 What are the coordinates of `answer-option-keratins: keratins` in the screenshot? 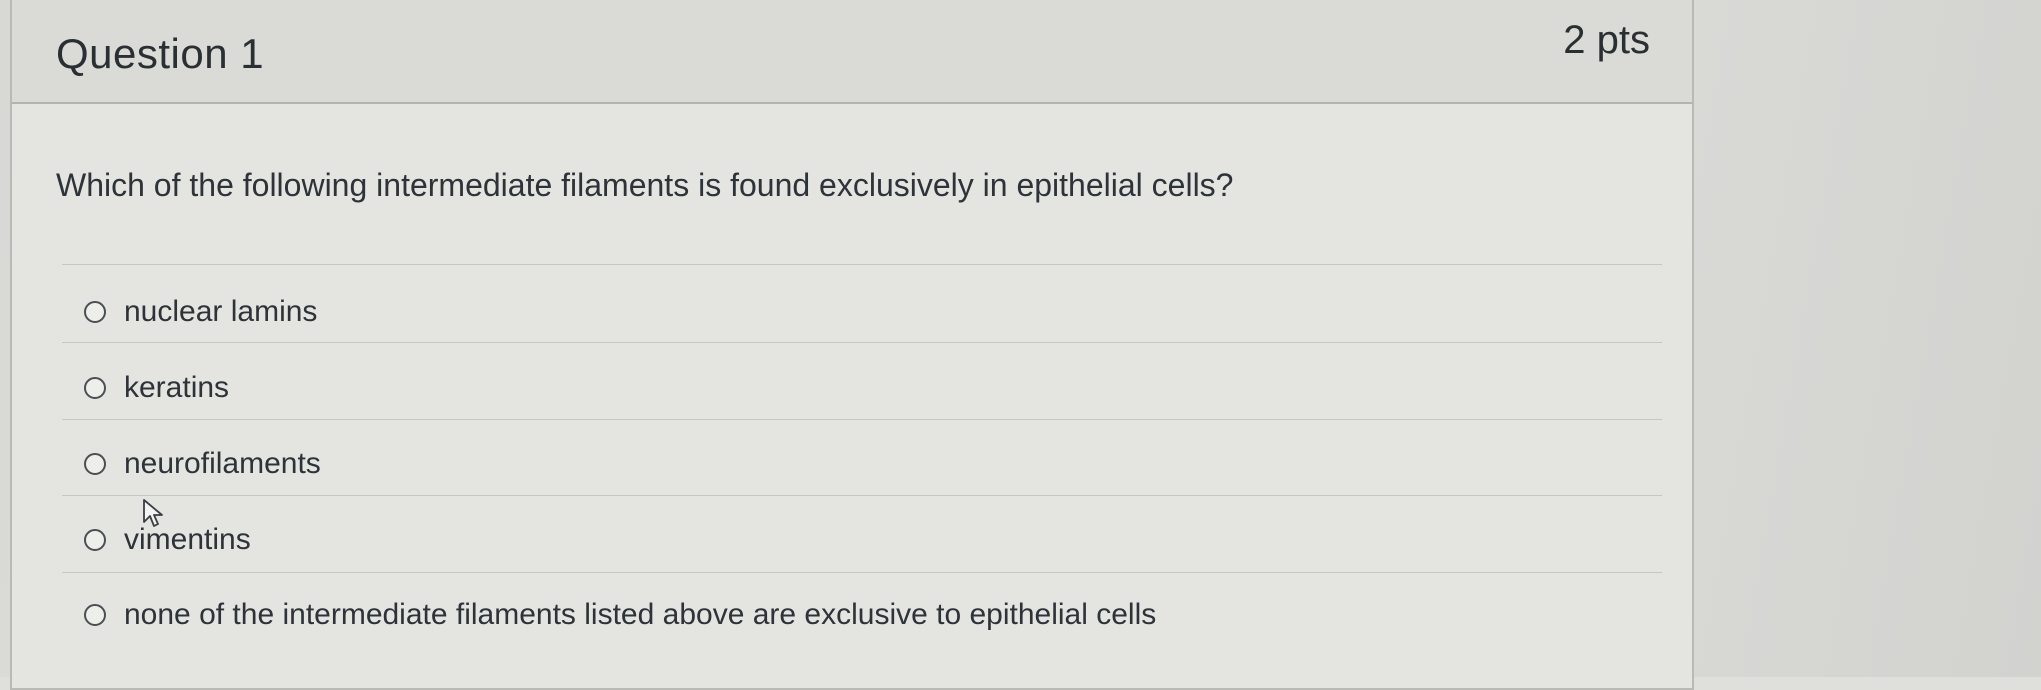 It's located at (156, 388).